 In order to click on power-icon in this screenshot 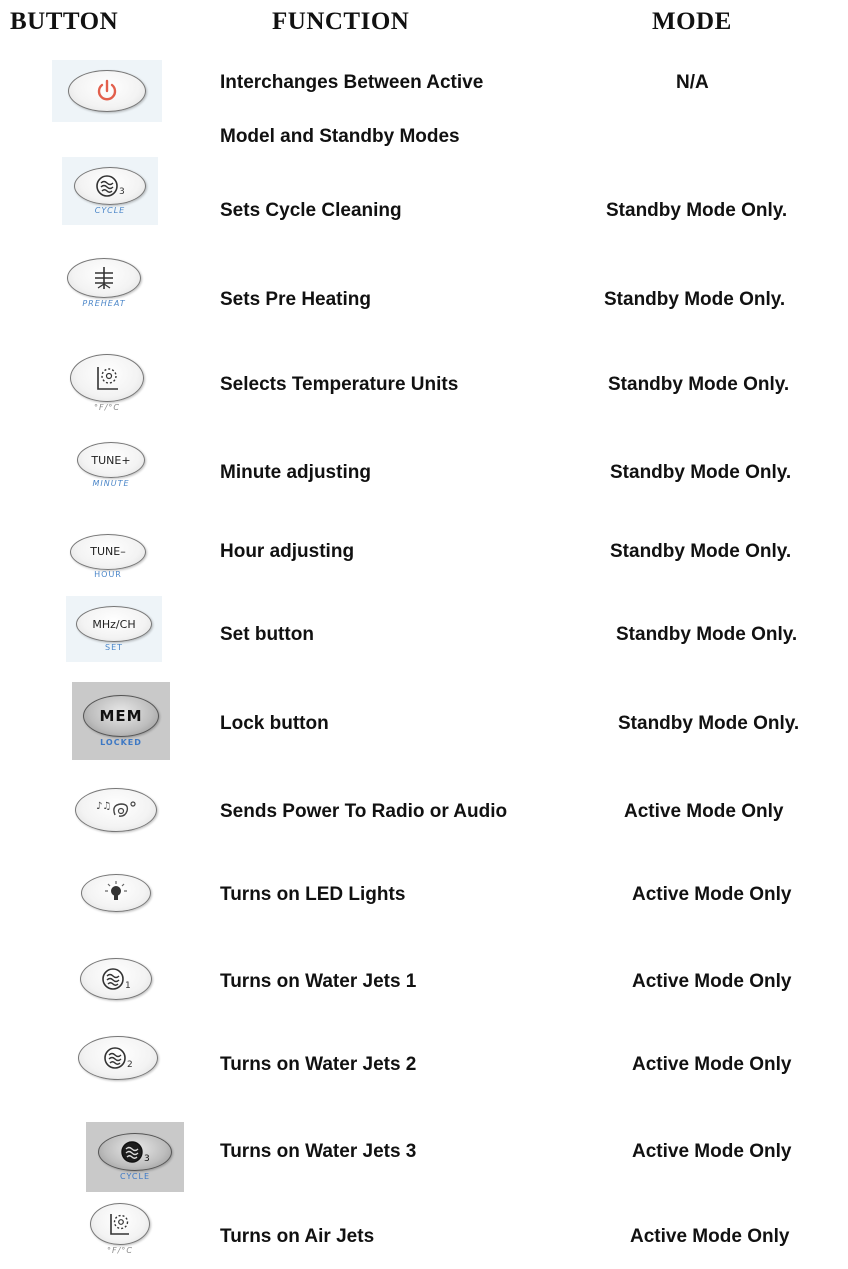, I will do `click(107, 91)`.